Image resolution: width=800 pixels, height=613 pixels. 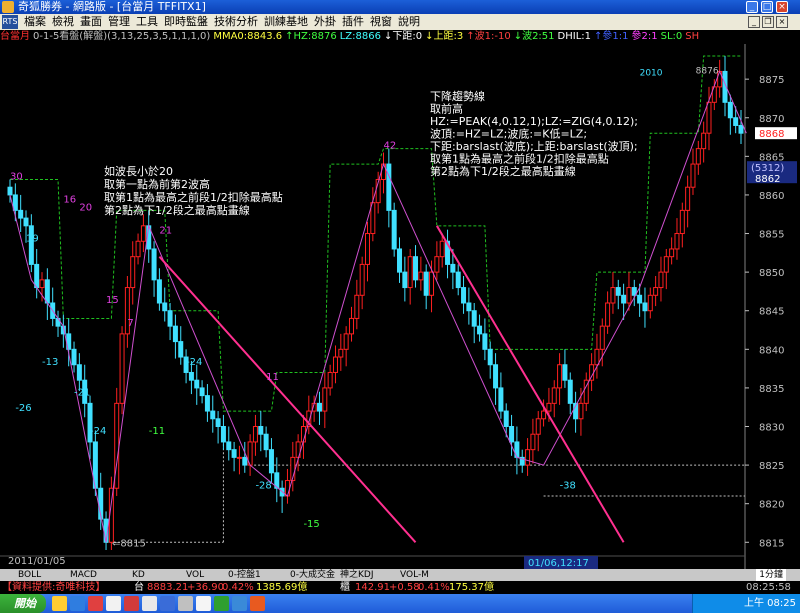 I want to click on y-tick-label-0: 8815, so click(x=771, y=543).